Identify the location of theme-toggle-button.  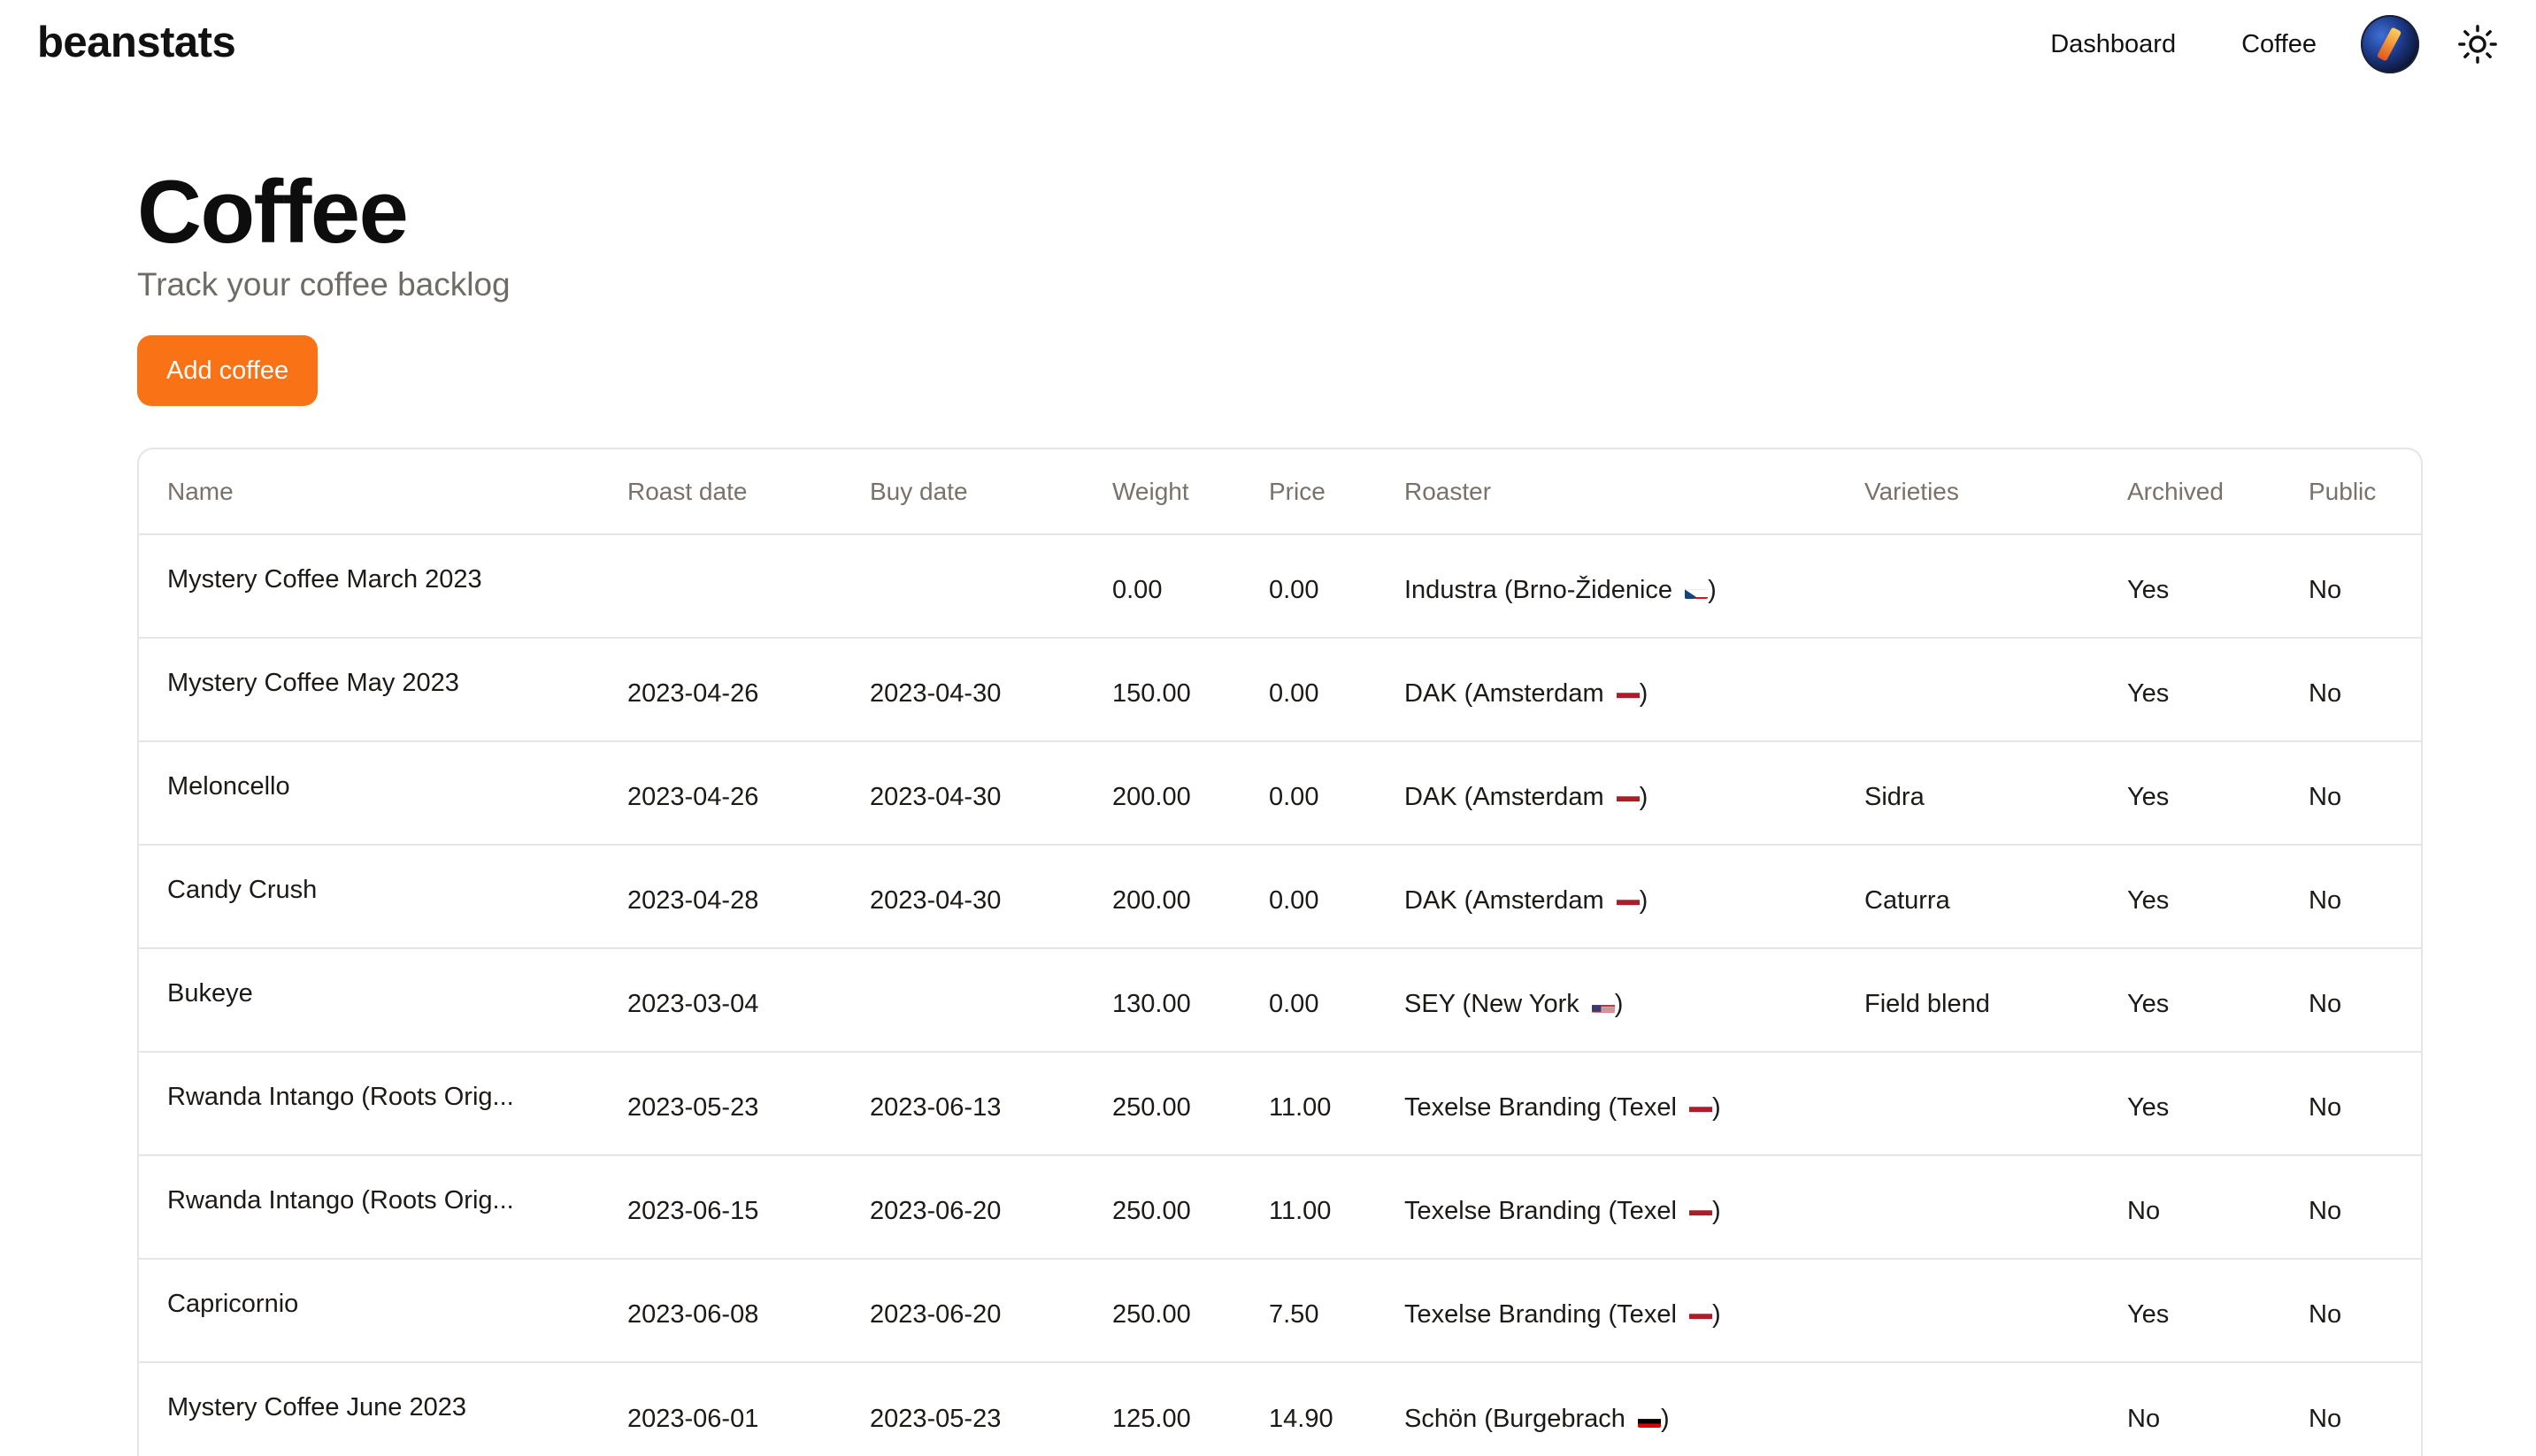
(2477, 44).